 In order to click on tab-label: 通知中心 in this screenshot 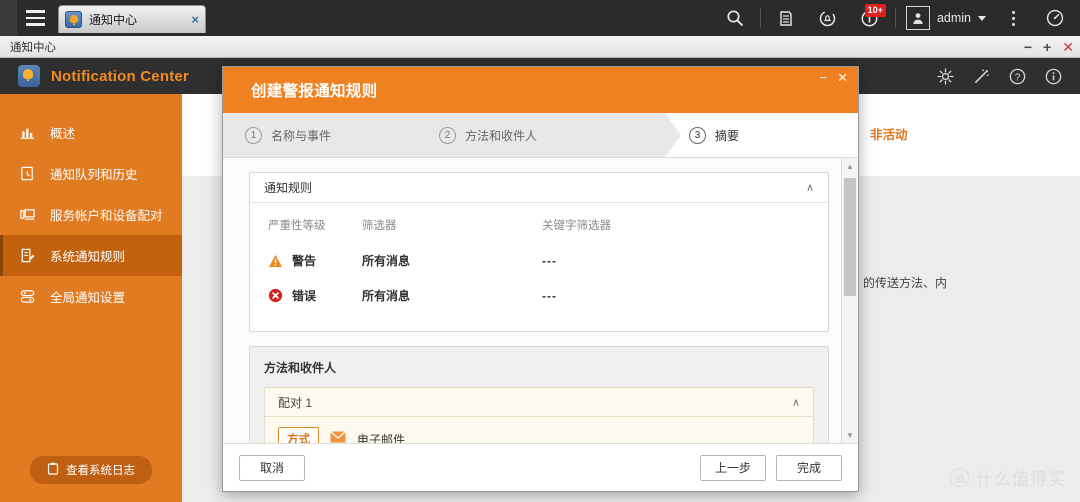, I will do `click(113, 20)`.